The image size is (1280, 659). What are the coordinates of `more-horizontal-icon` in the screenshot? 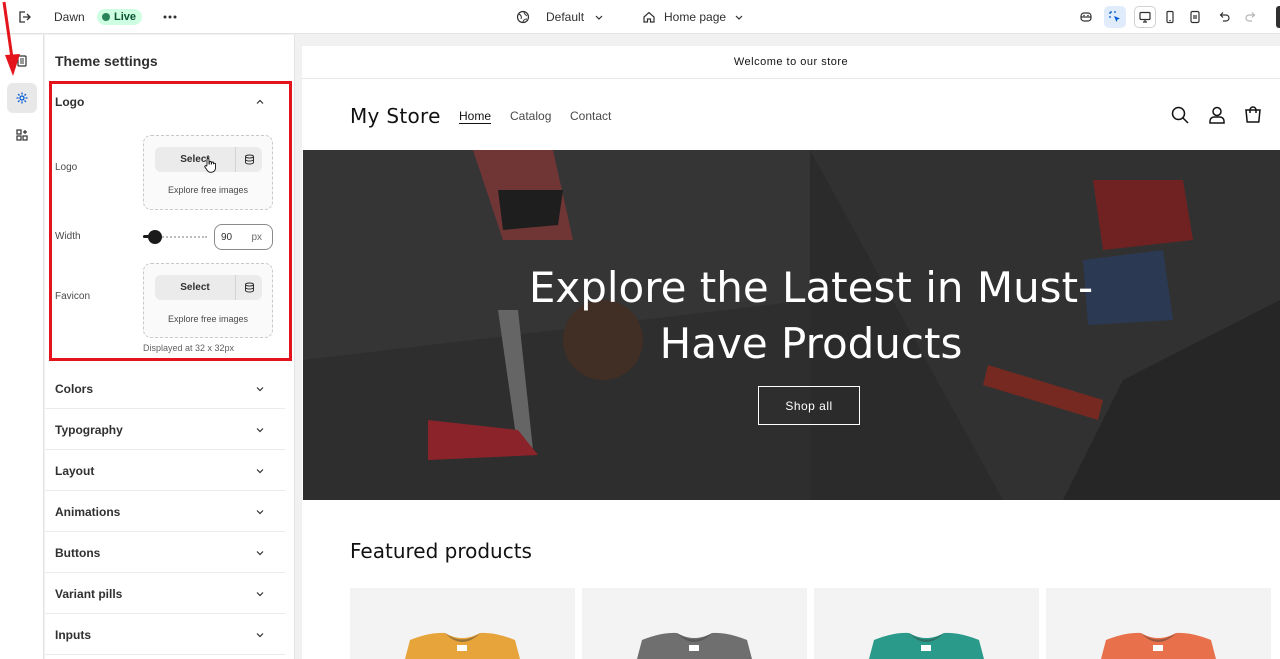 It's located at (170, 17).